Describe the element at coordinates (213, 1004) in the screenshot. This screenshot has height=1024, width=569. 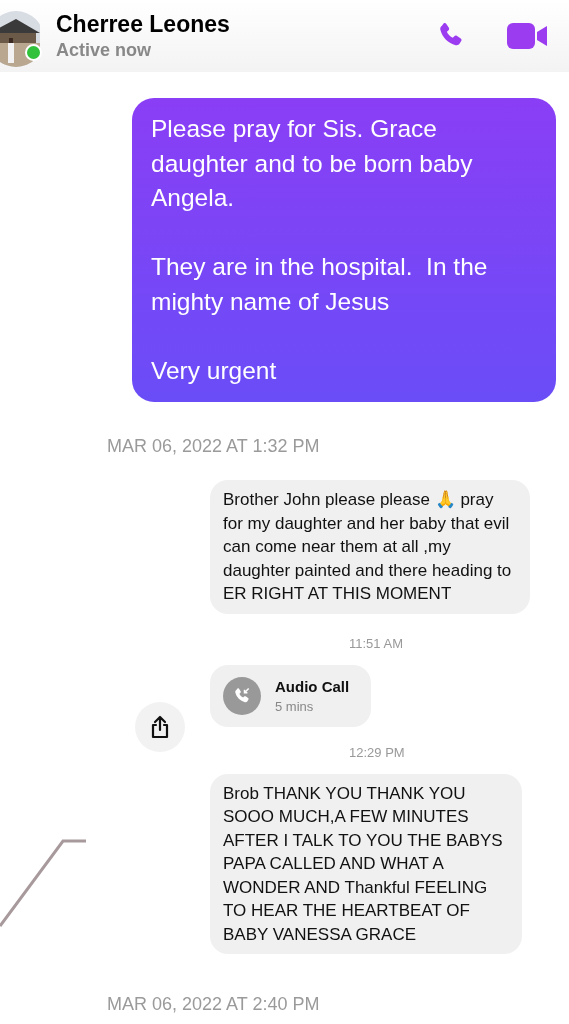
I see `date-label: MAR 06, 2022 AT 2:40 PM` at that location.